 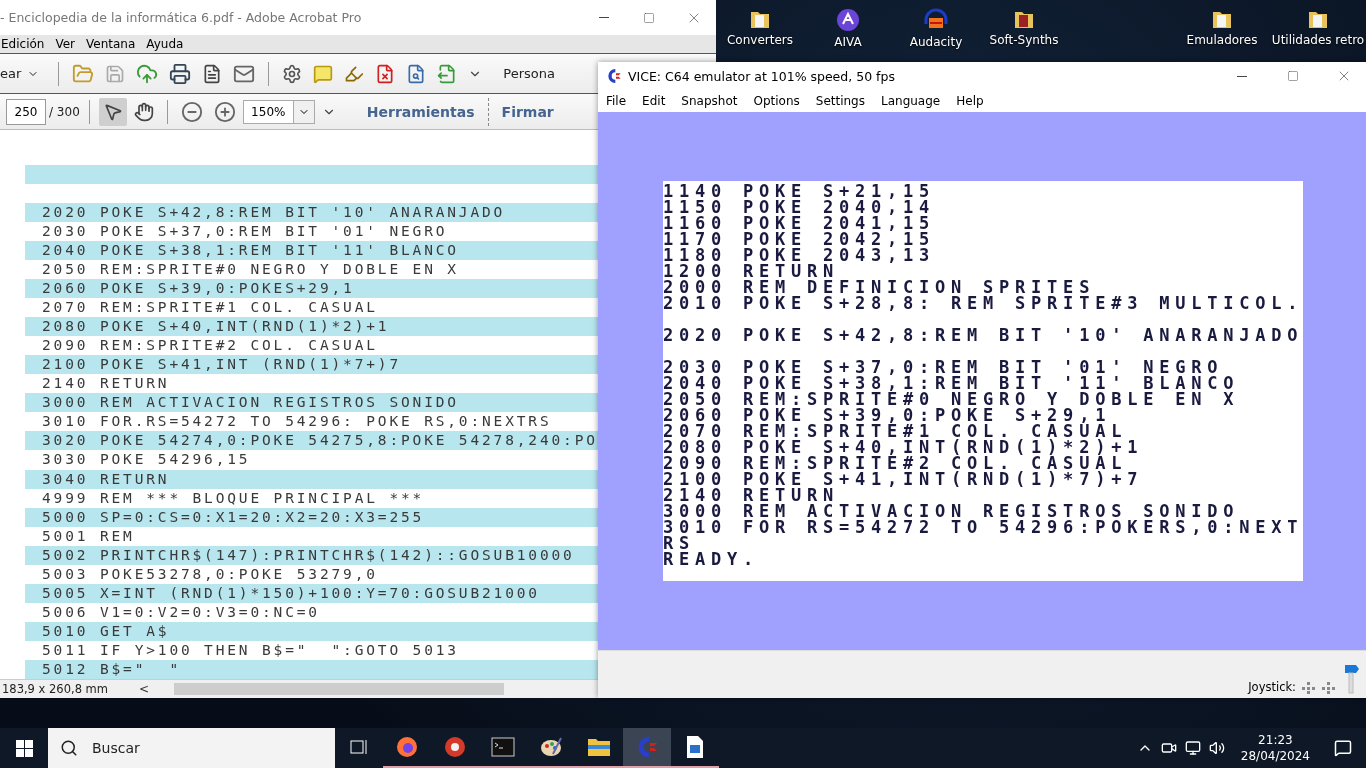 I want to click on zoom-dropdown: 150%, so click(x=278, y=111).